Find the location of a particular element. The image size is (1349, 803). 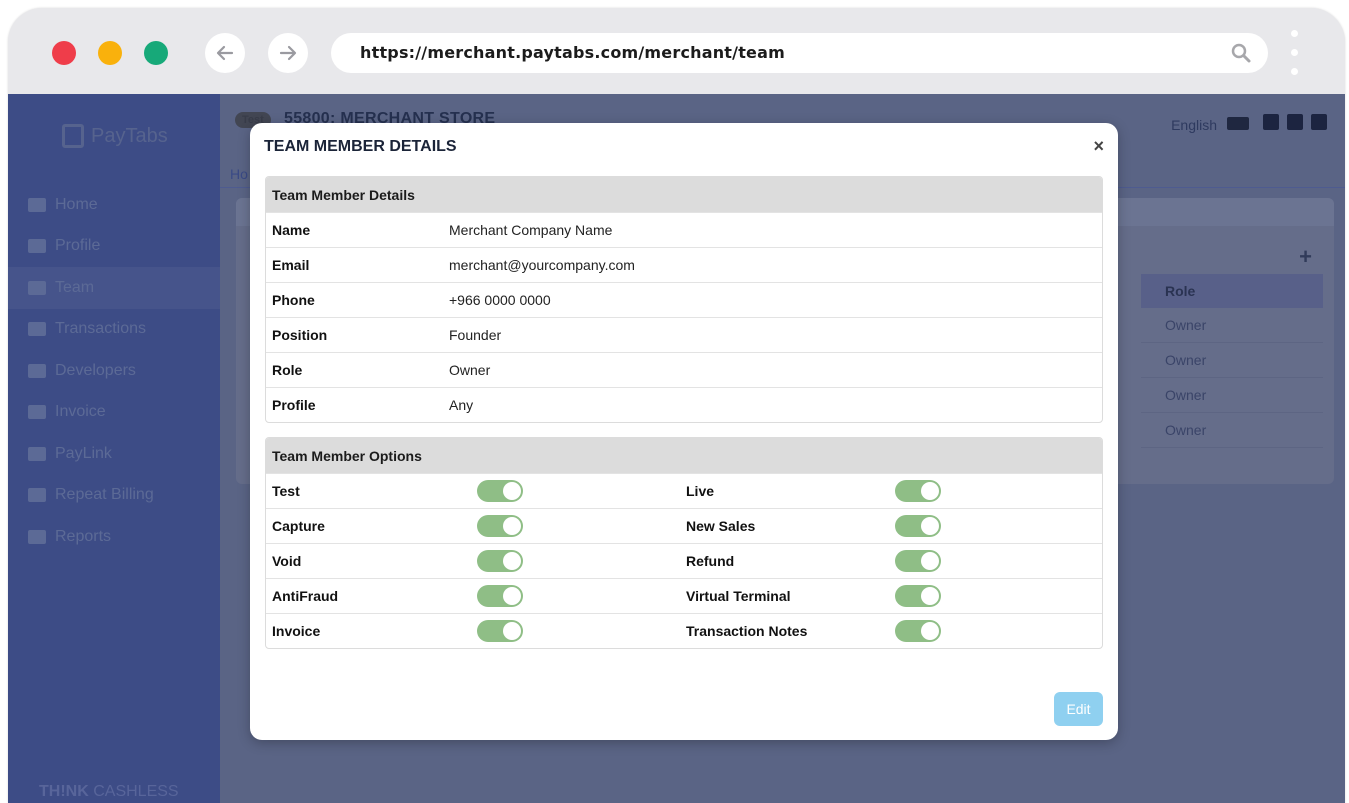

option-label: Void is located at coordinates (287, 561).